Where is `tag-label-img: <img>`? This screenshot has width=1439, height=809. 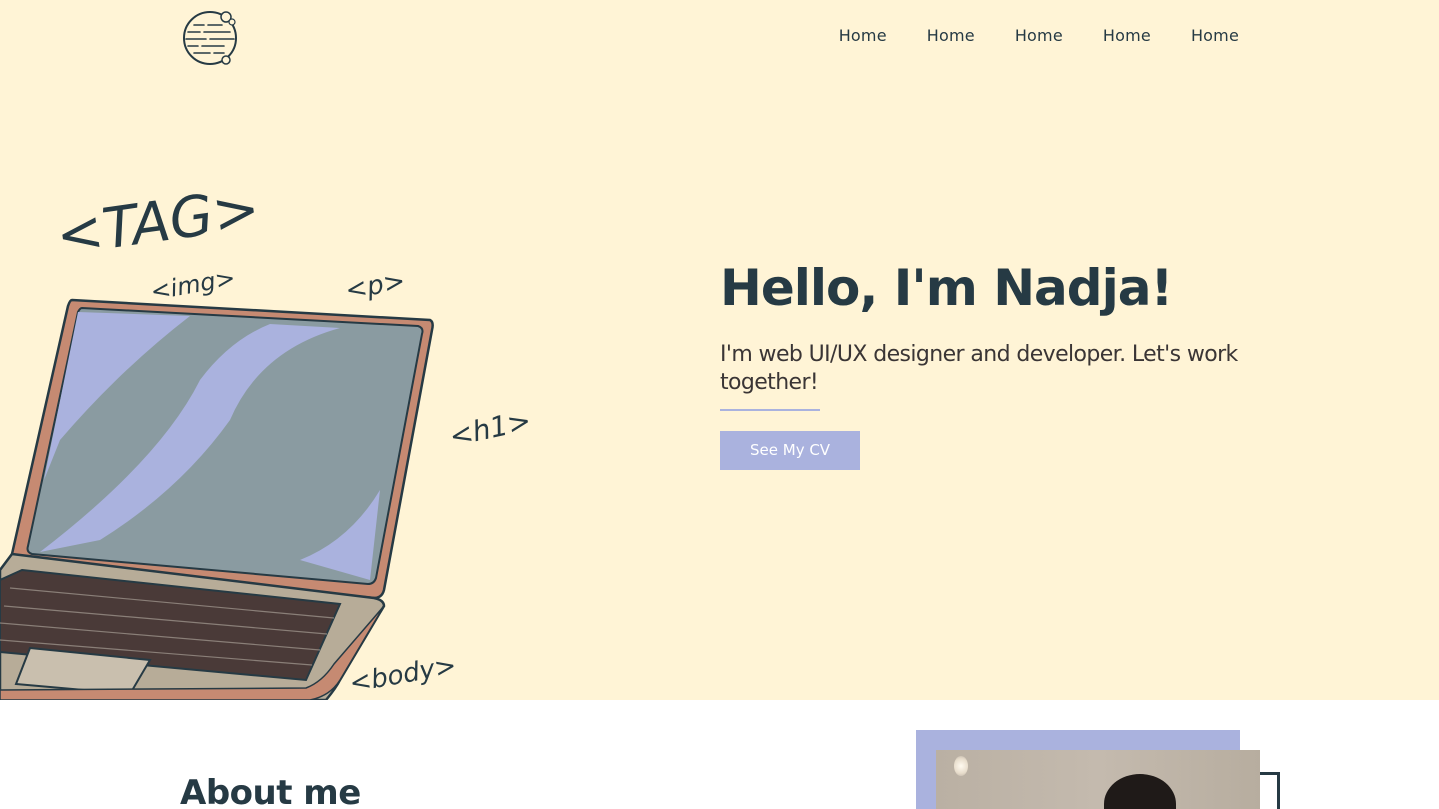
tag-label-img: <img> is located at coordinates (192, 285).